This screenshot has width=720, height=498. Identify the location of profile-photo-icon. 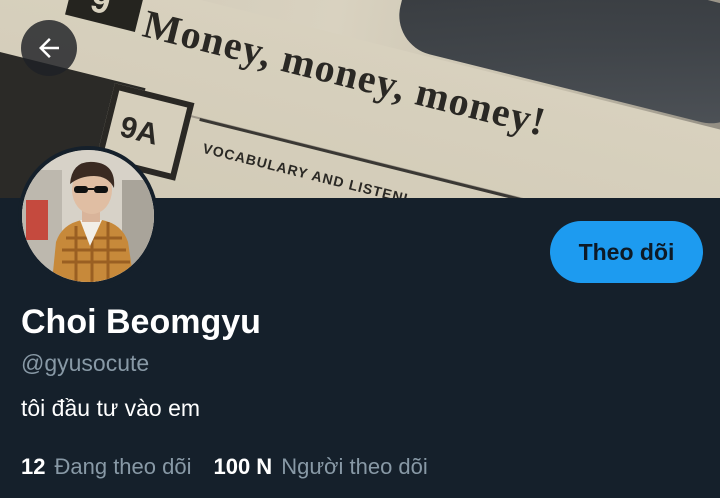
(88, 216).